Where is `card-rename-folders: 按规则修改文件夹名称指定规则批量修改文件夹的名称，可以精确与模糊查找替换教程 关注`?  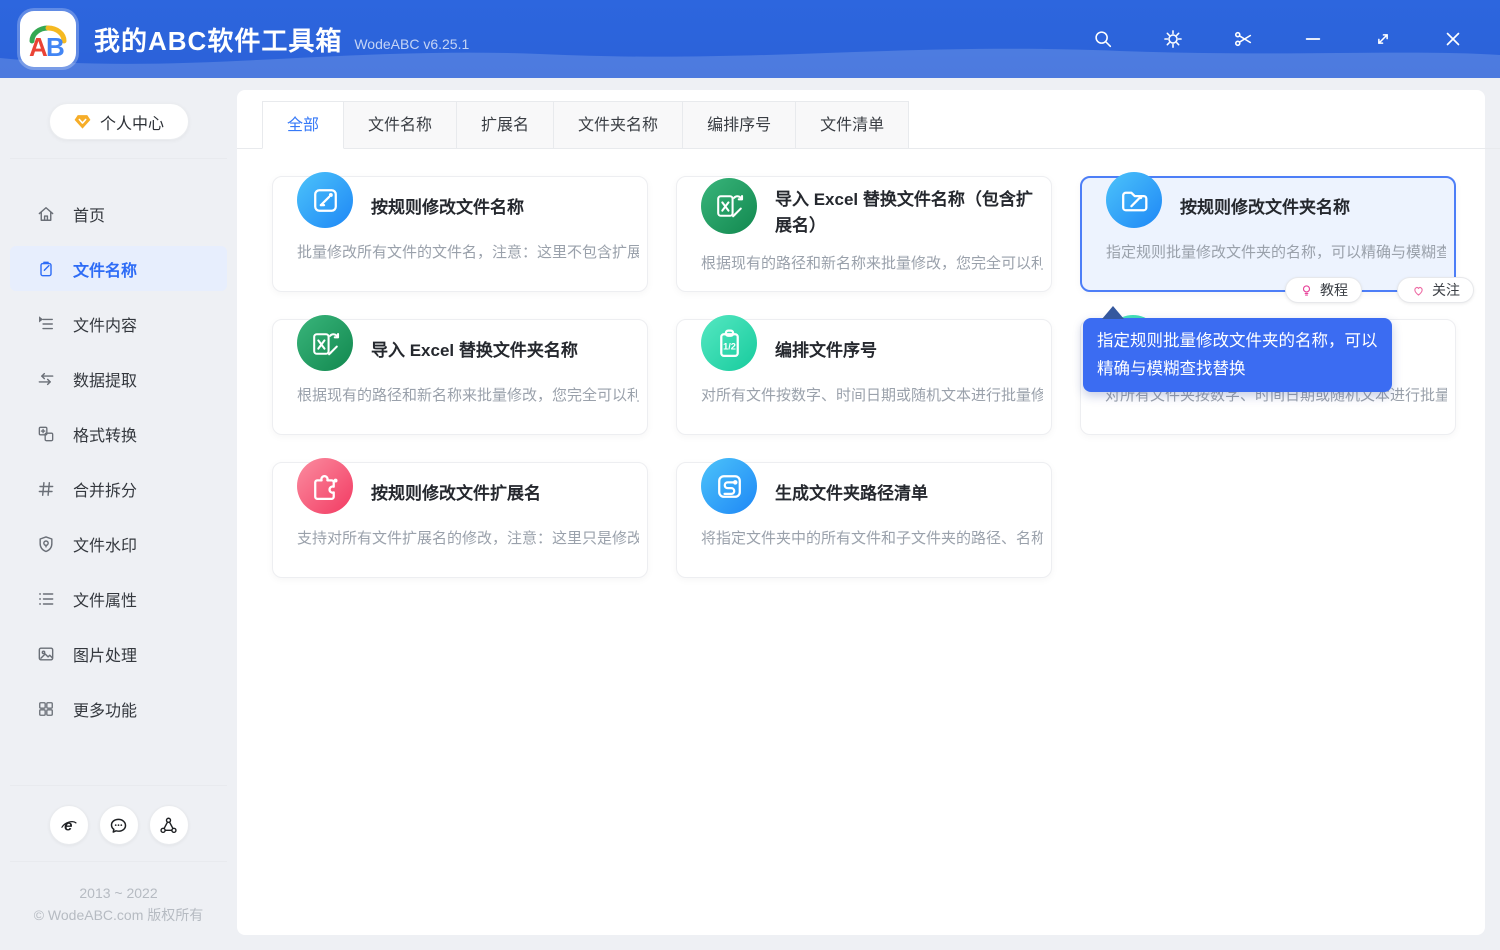
card-rename-folders: 按规则修改文件夹名称指定规则批量修改文件夹的名称，可以精确与模糊查找替换教程 关注 is located at coordinates (1277, 237).